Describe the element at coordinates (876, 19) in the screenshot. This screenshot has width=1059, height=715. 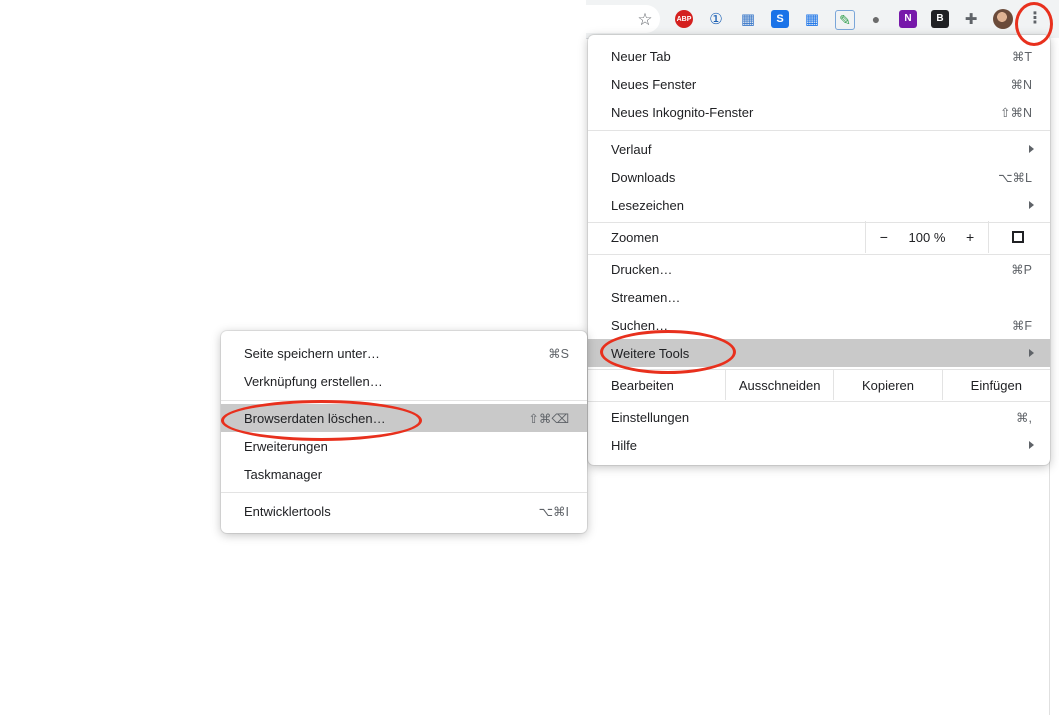
I see `circle-extension-icon: ●` at that location.